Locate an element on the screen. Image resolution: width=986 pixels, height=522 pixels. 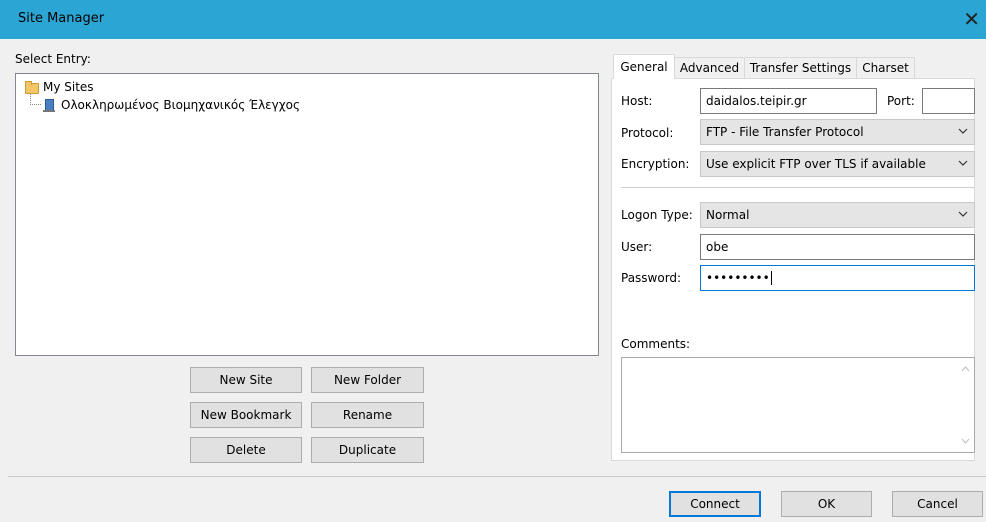
tree-item-site: Ολοκληρωμένος Βιομηχανικός Έλεγχος is located at coordinates (171, 105).